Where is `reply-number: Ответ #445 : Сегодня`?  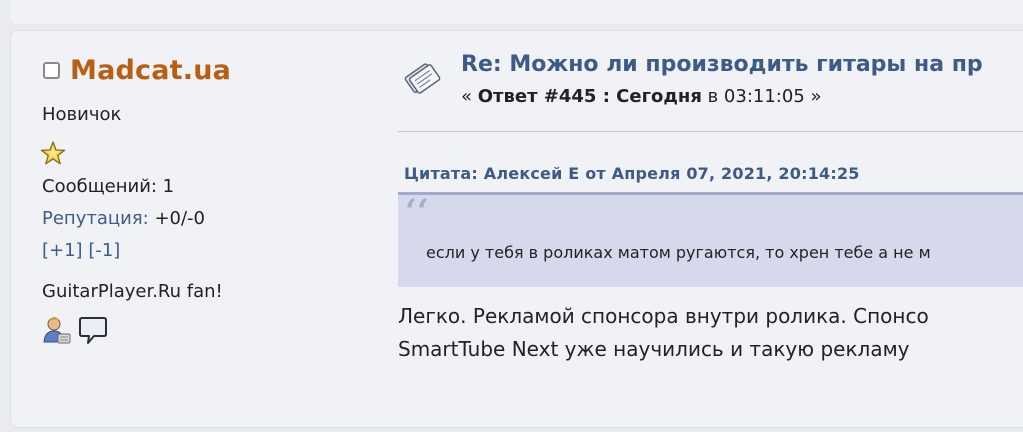
reply-number: Ответ #445 : Сегодня is located at coordinates (590, 96).